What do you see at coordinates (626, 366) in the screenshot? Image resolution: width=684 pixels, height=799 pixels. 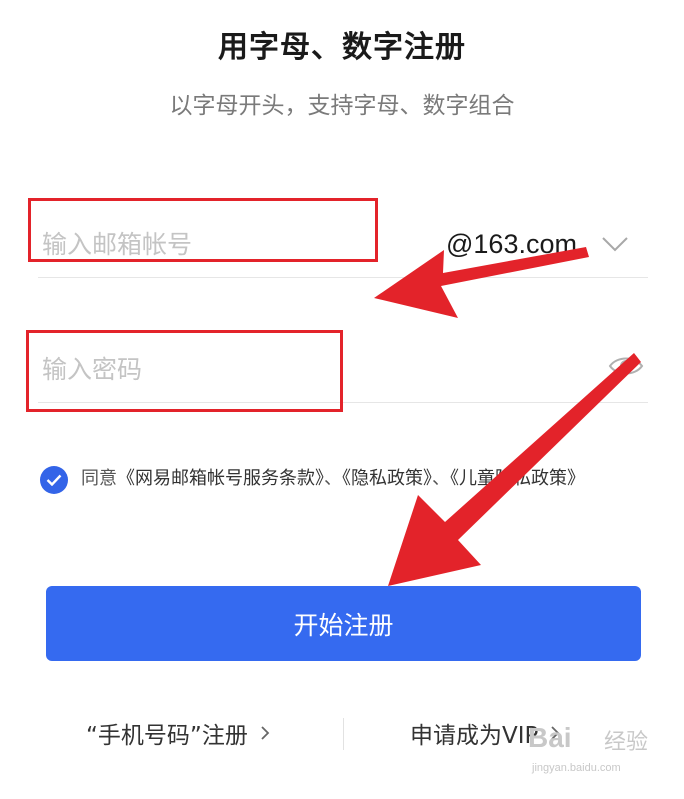 I see `eye-icon` at bounding box center [626, 366].